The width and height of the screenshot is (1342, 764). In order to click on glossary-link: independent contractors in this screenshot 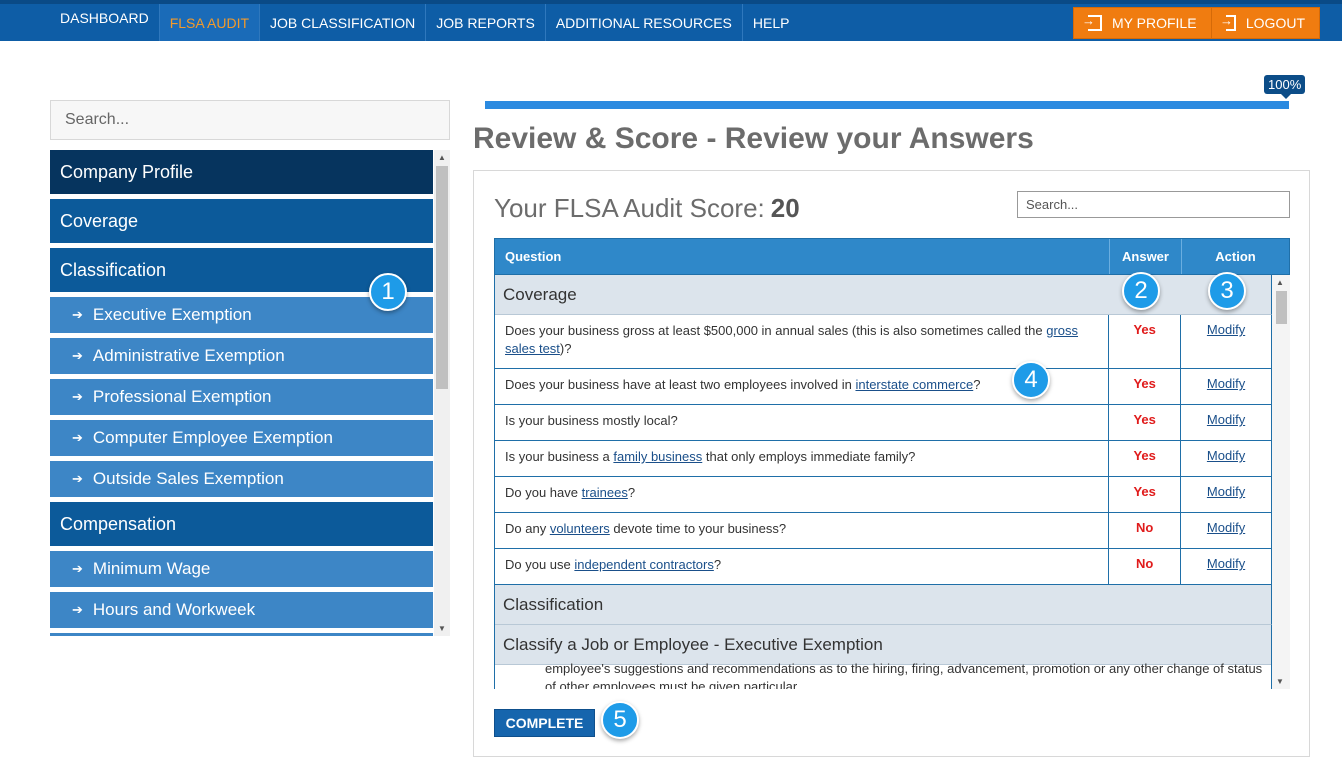, I will do `click(643, 564)`.